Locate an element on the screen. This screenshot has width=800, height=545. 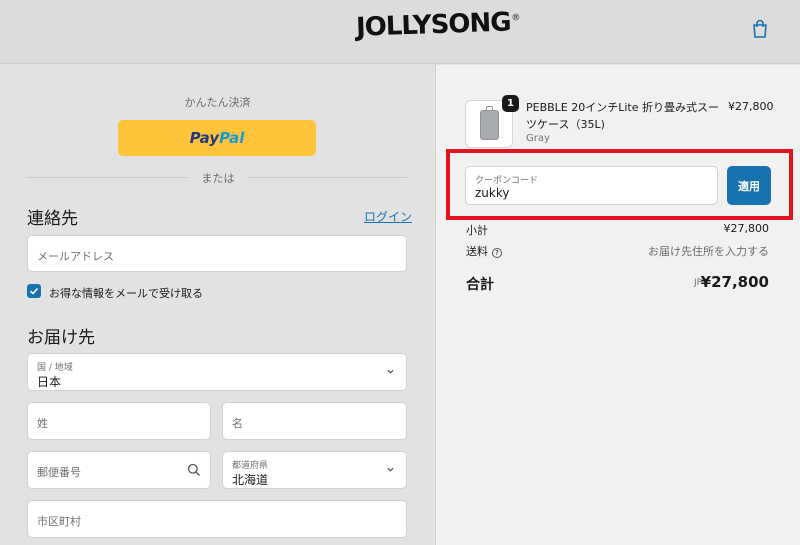
divider-line-right is located at coordinates (327, 177).